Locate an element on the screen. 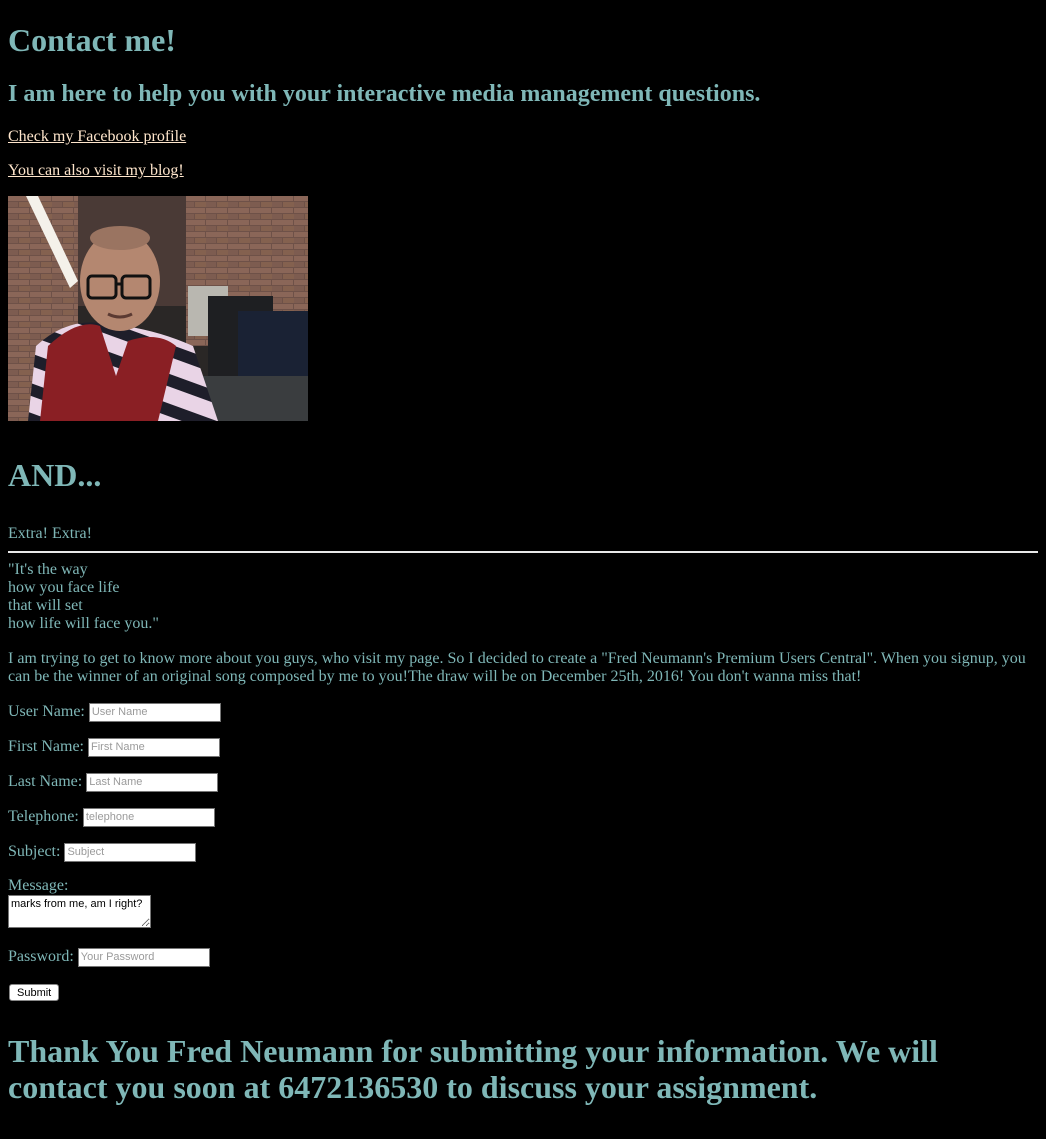 This screenshot has width=1046, height=1139. firstname-label: First Name: is located at coordinates (46, 746).